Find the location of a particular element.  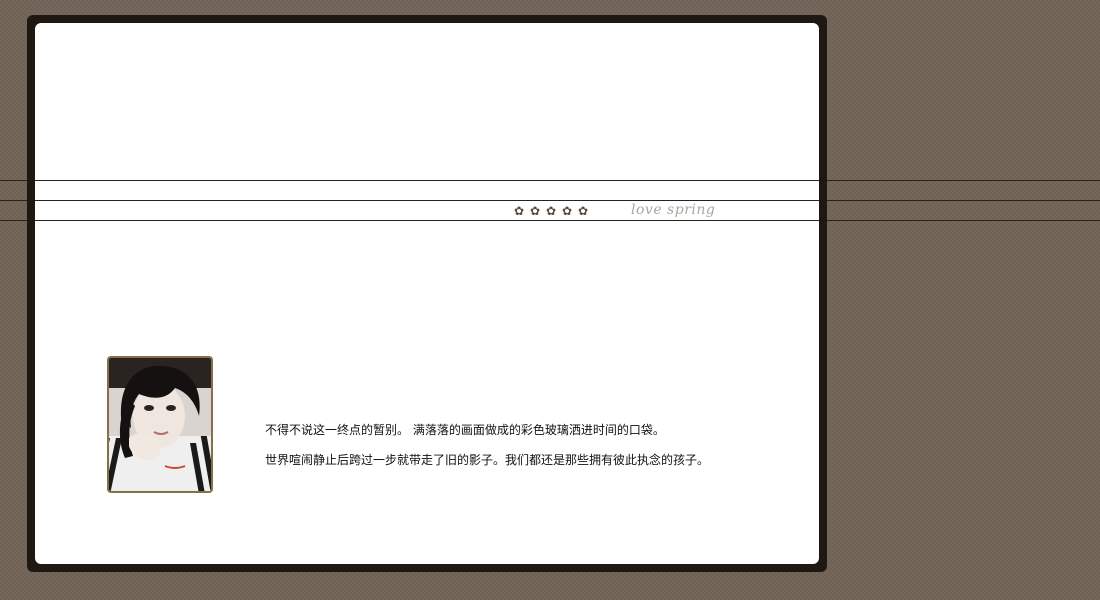

flower-decoration: ✿ ✿ ✿ ✿ ✿ is located at coordinates (551, 211).